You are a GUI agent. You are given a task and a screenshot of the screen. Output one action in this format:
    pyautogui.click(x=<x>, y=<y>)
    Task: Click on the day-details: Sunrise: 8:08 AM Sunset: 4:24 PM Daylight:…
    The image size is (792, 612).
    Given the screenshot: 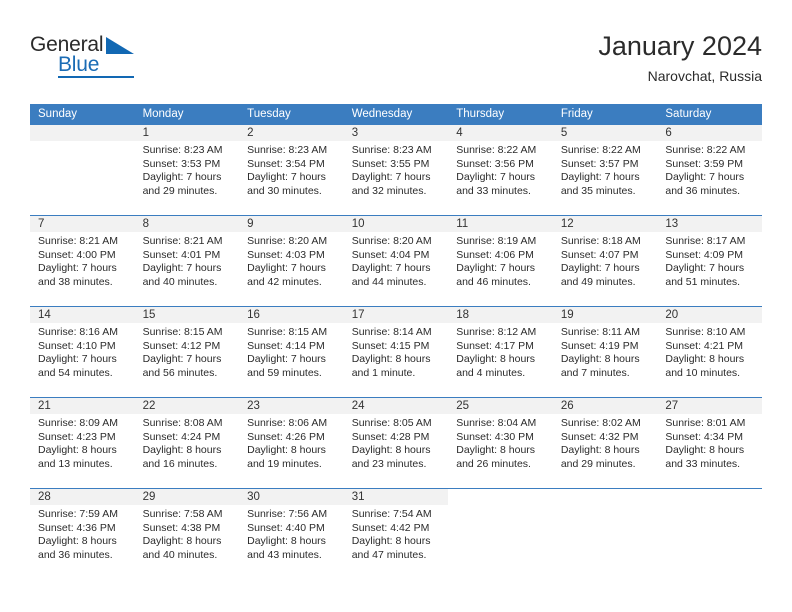 What is the action you would take?
    pyautogui.click(x=187, y=442)
    